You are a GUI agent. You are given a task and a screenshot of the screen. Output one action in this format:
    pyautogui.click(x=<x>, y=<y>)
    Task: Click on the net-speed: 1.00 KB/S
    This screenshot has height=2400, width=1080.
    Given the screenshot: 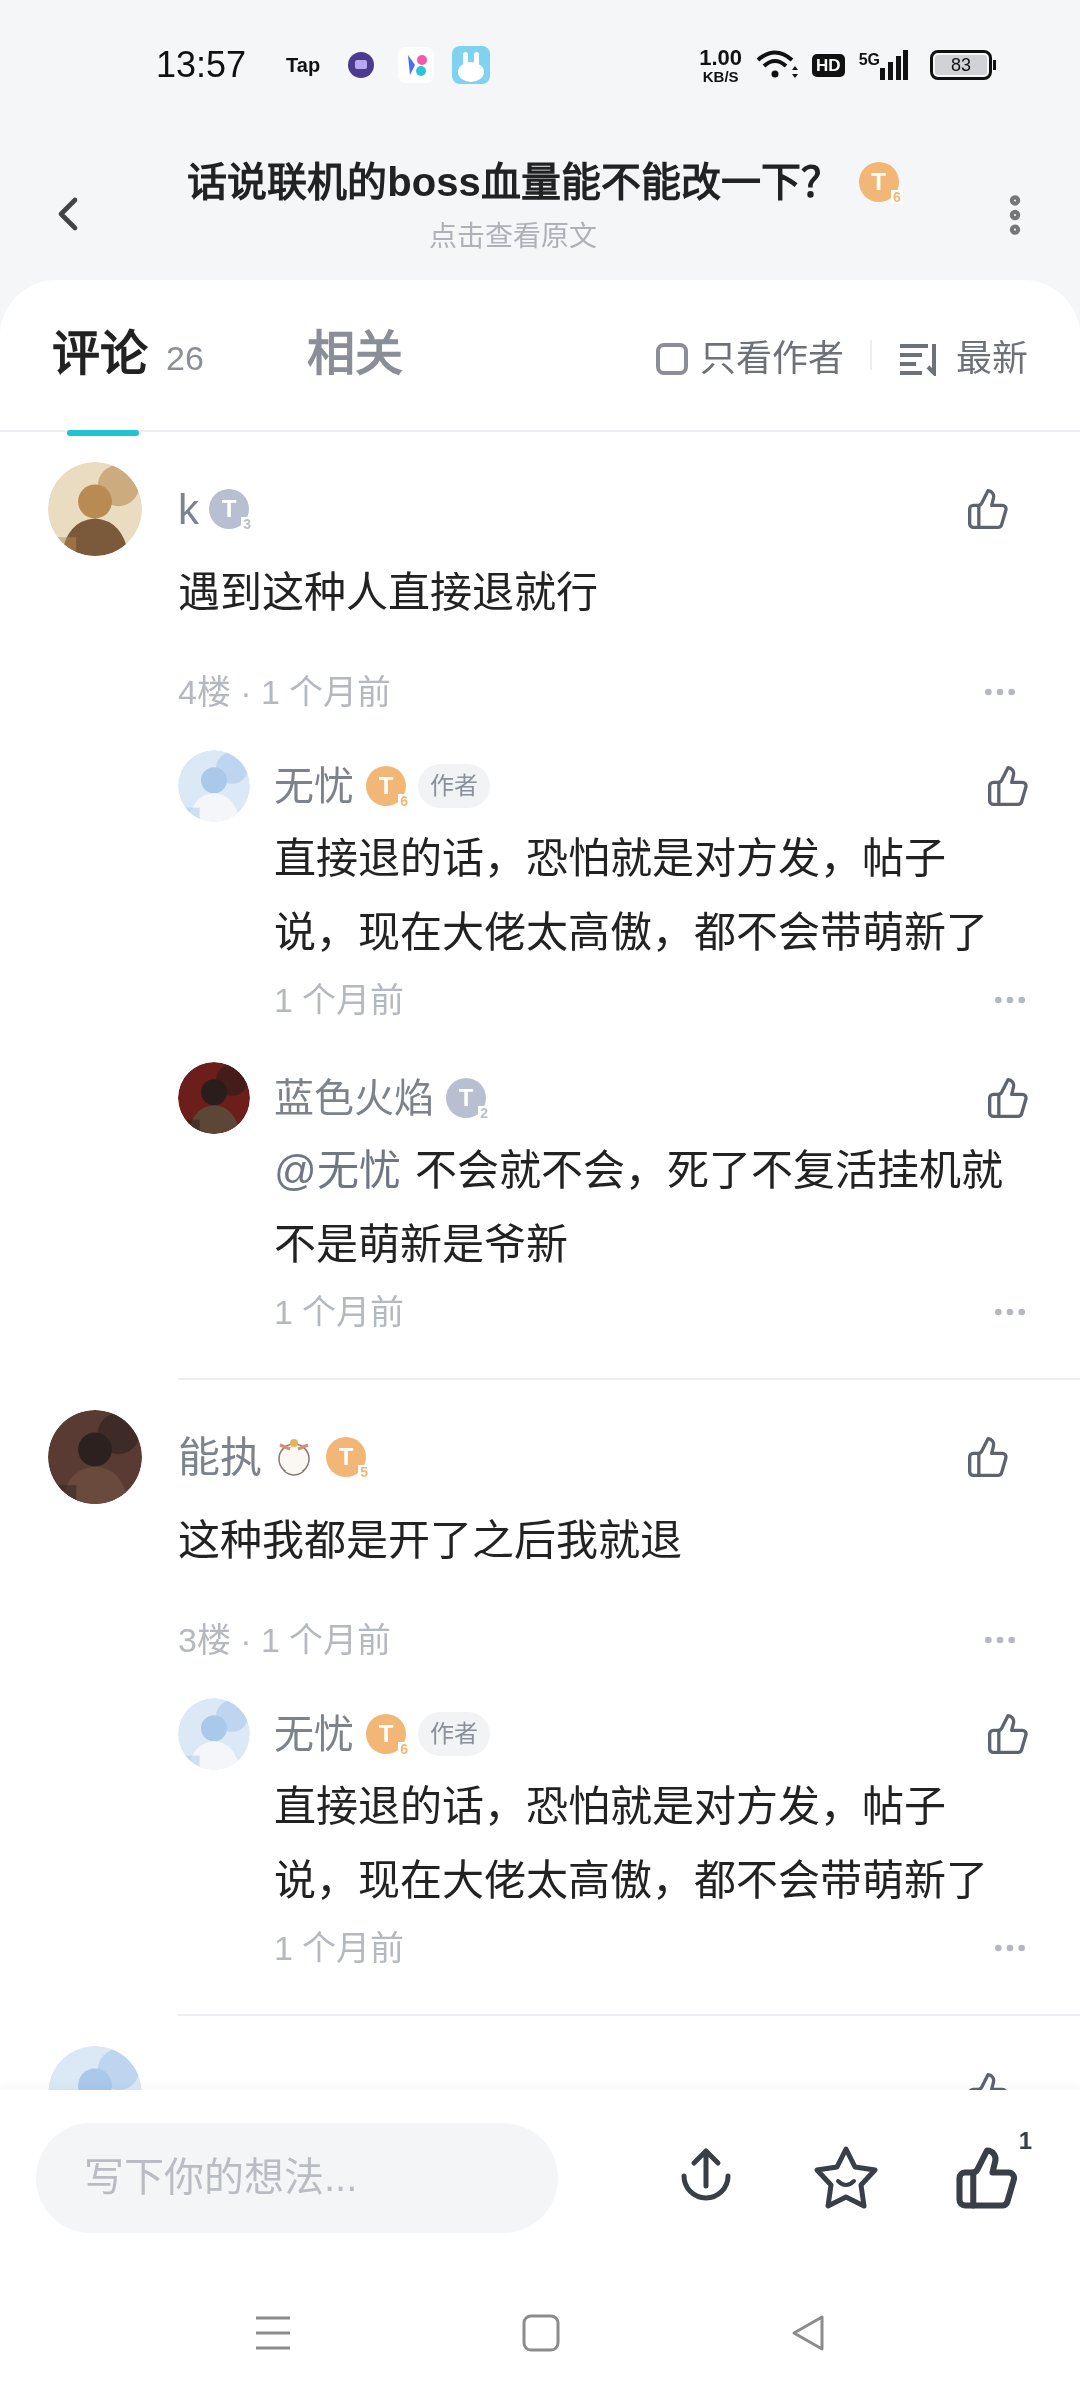 What is the action you would take?
    pyautogui.click(x=721, y=65)
    